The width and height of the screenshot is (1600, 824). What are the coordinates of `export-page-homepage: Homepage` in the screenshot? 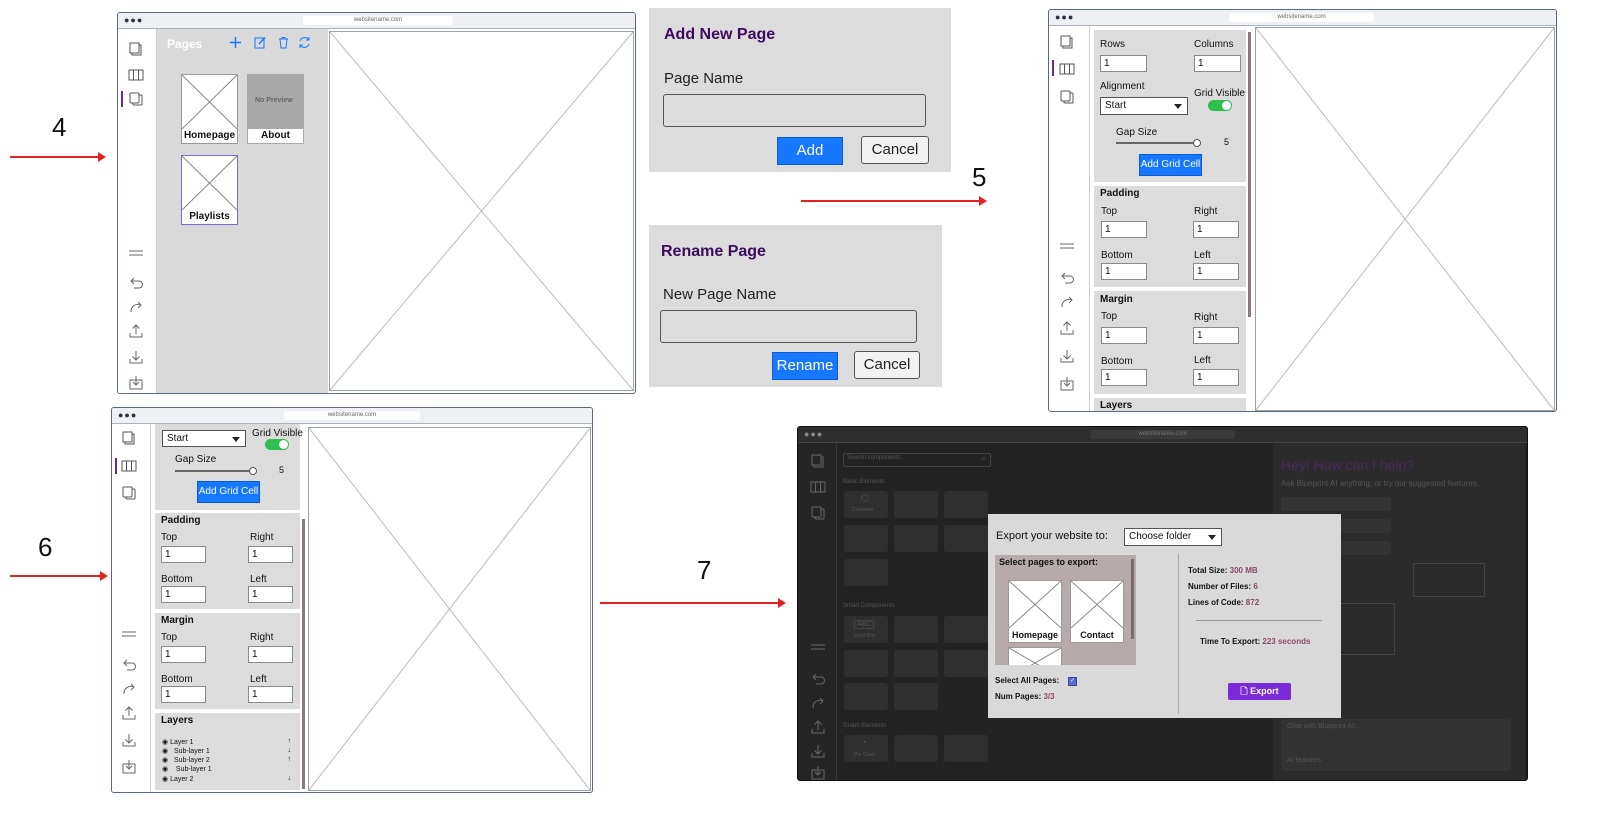 It's located at (1035, 611).